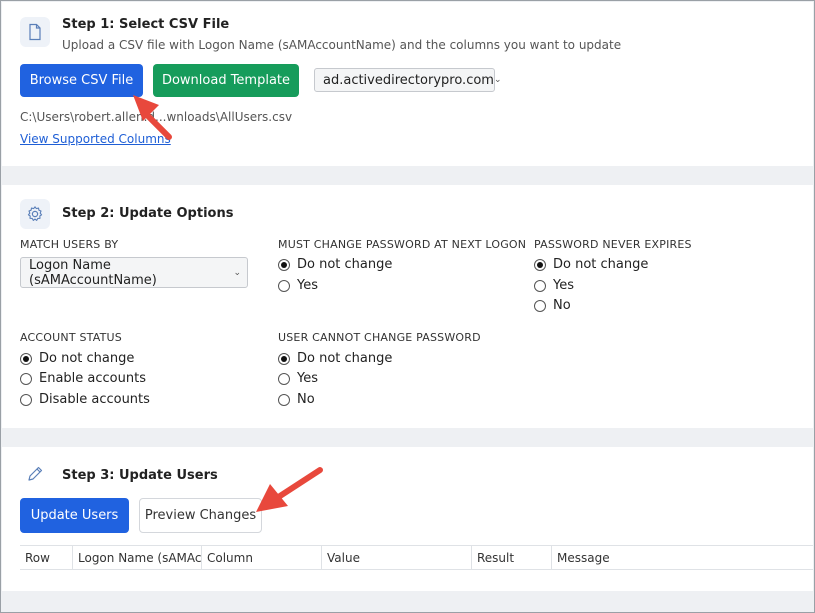  I want to click on never-expires-option-1: Yes, so click(554, 285).